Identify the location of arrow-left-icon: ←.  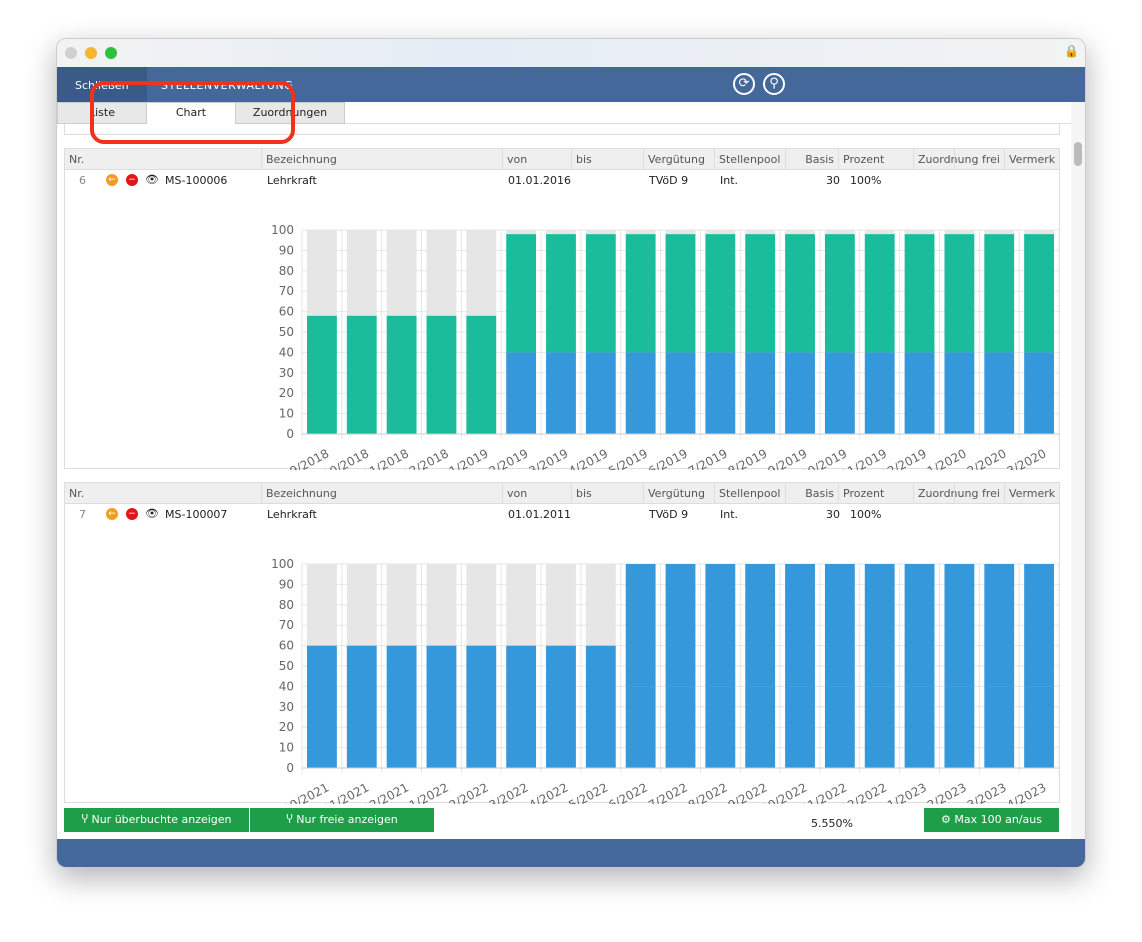
(112, 514).